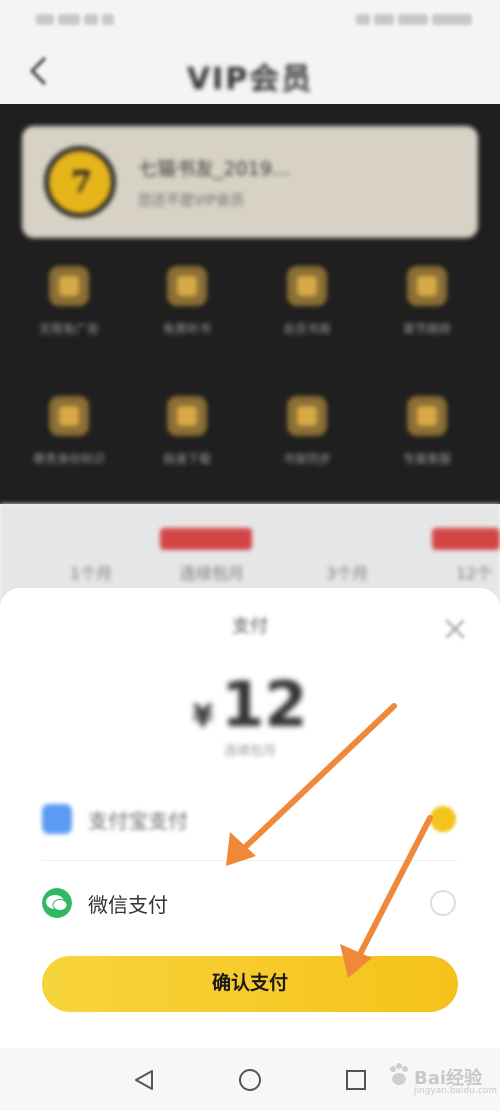 The image size is (500, 1111). Describe the element at coordinates (455, 629) in the screenshot. I see `close-icon` at that location.